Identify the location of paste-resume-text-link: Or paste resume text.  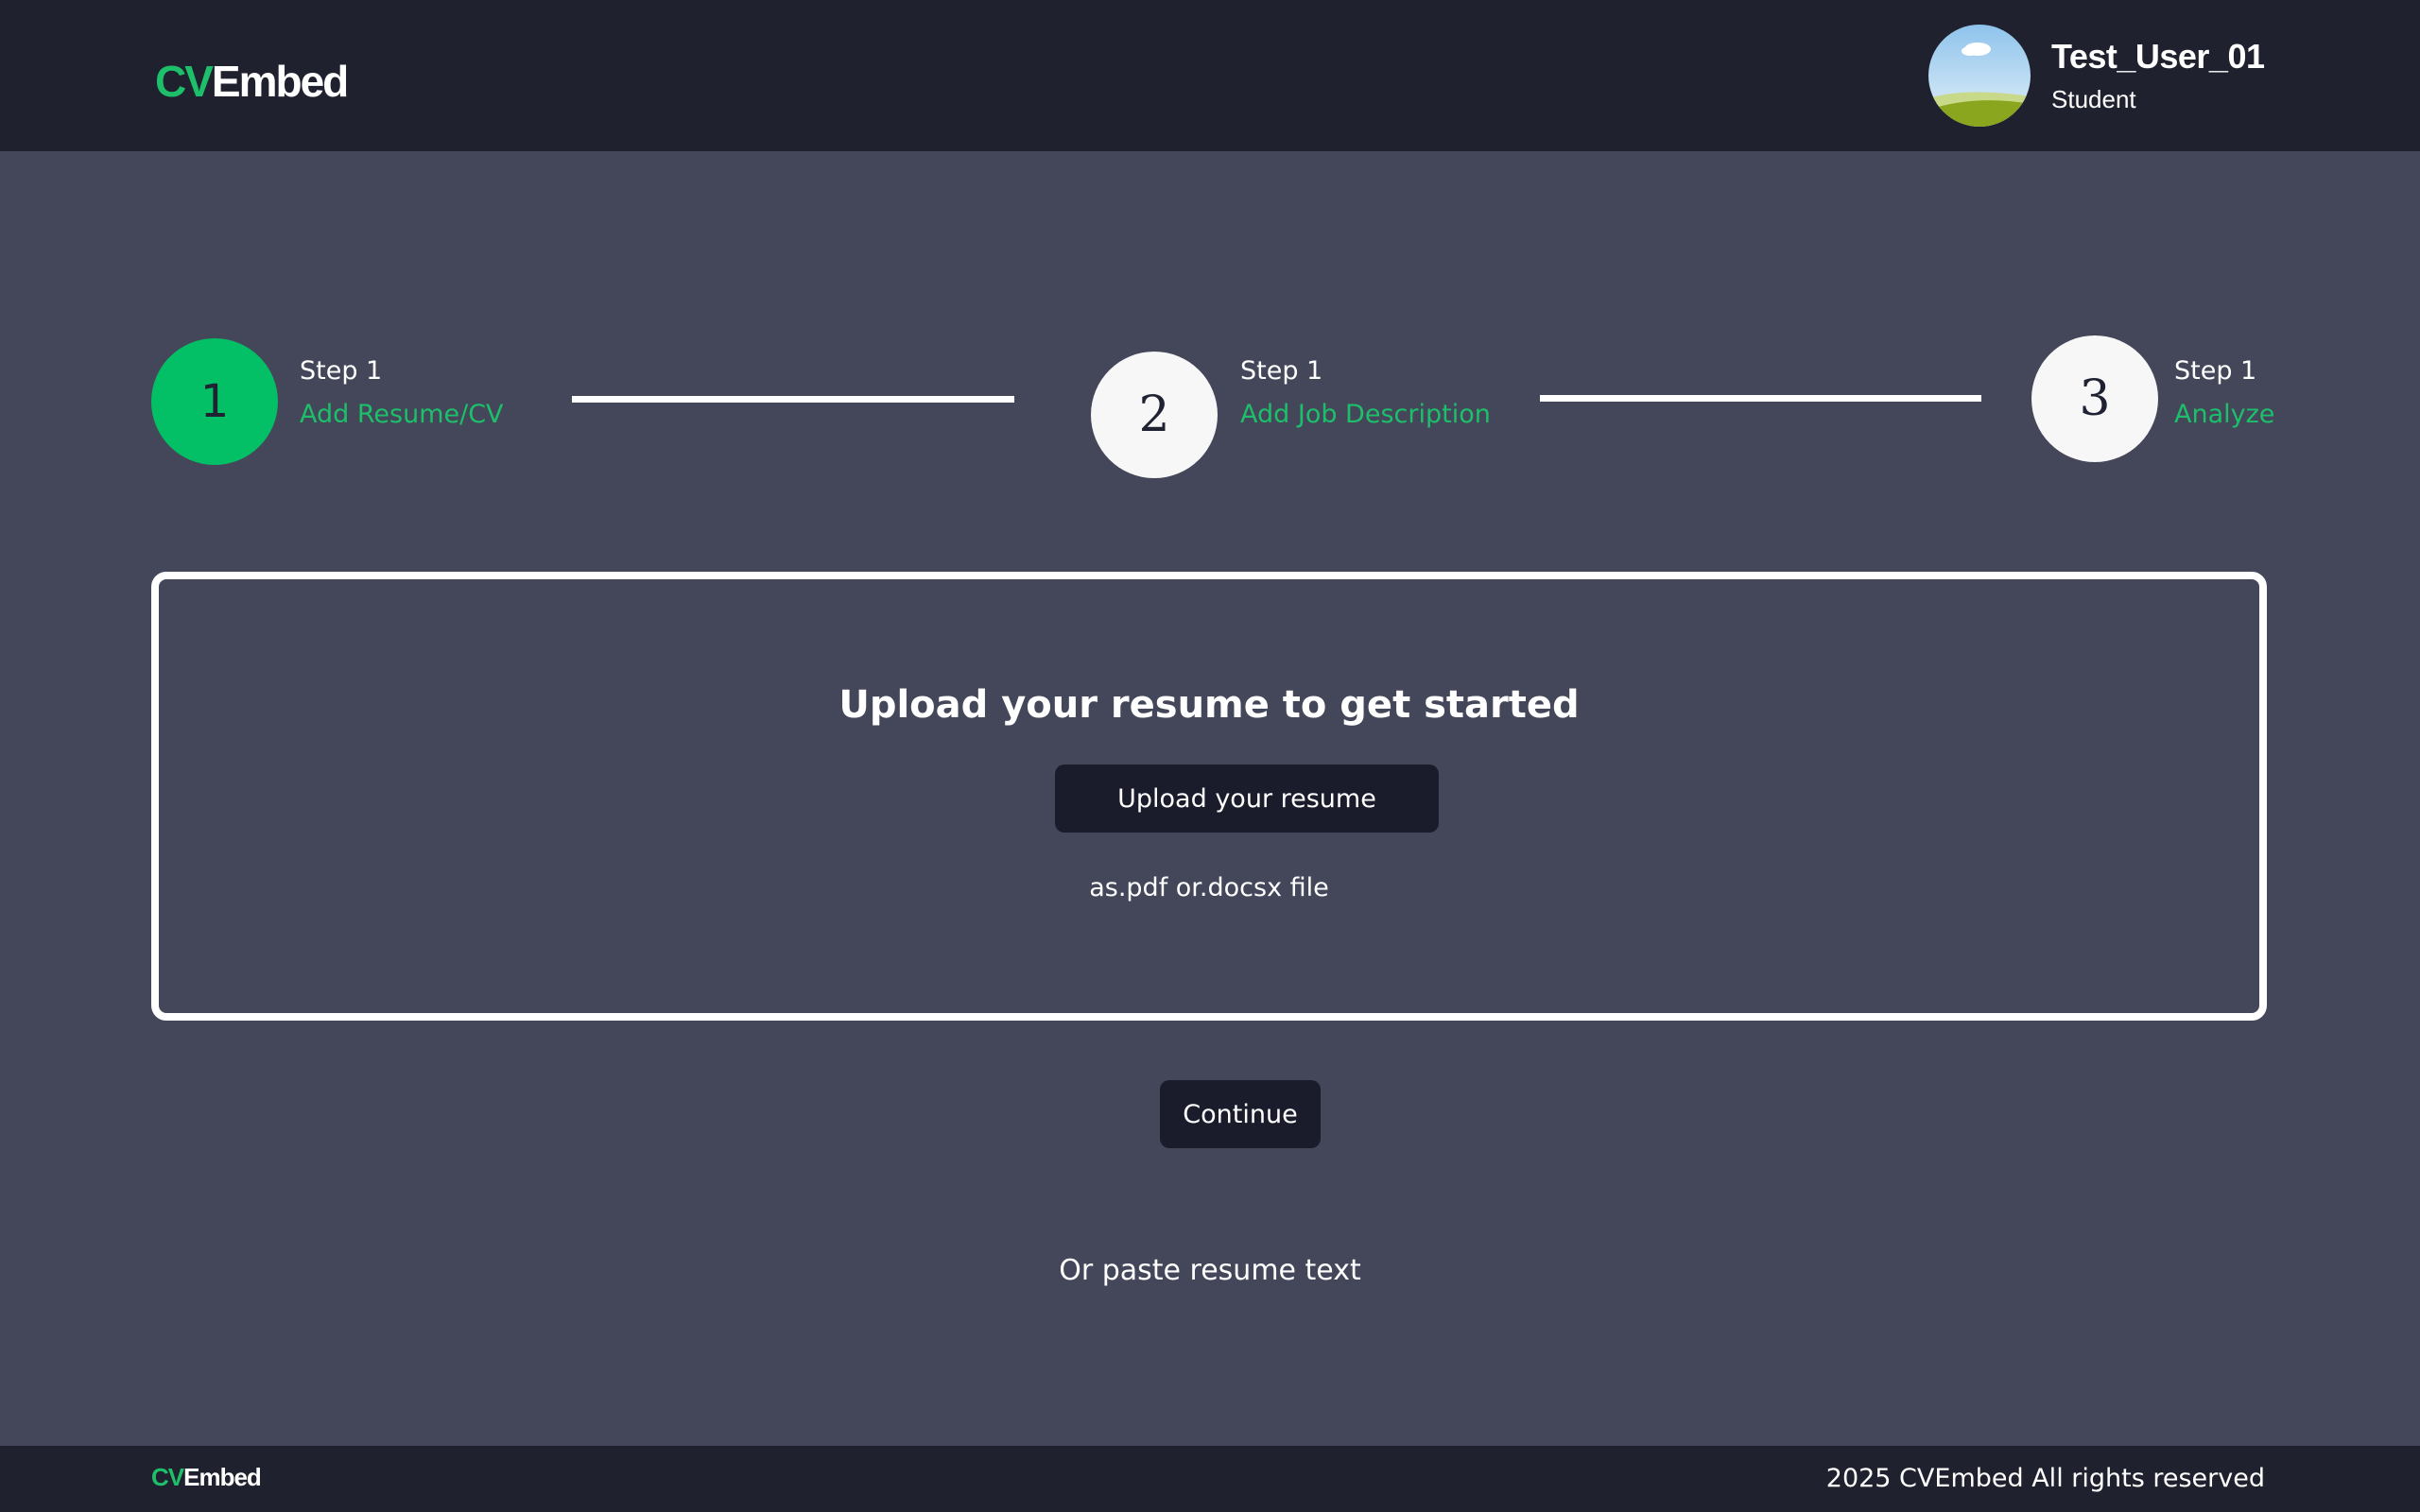
(1210, 1271).